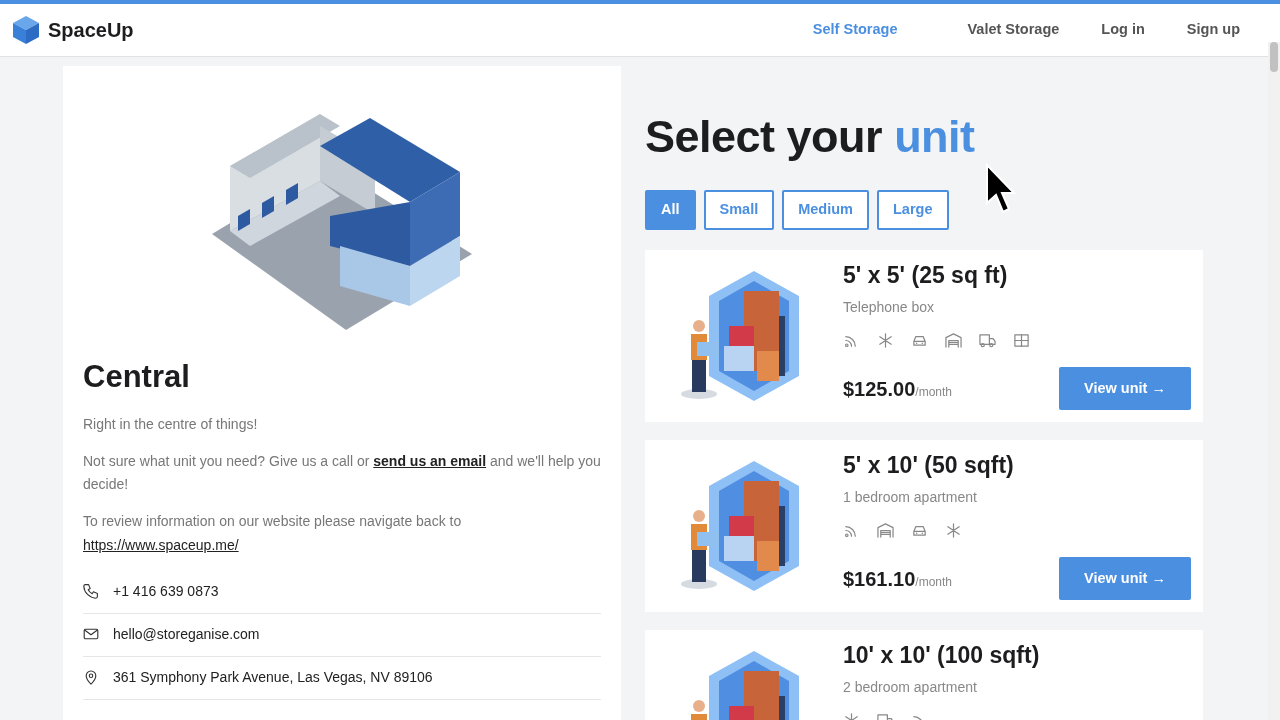 This screenshot has width=1280, height=720. I want to click on unit-size: 10' x 10' (100 sqft), so click(942, 655).